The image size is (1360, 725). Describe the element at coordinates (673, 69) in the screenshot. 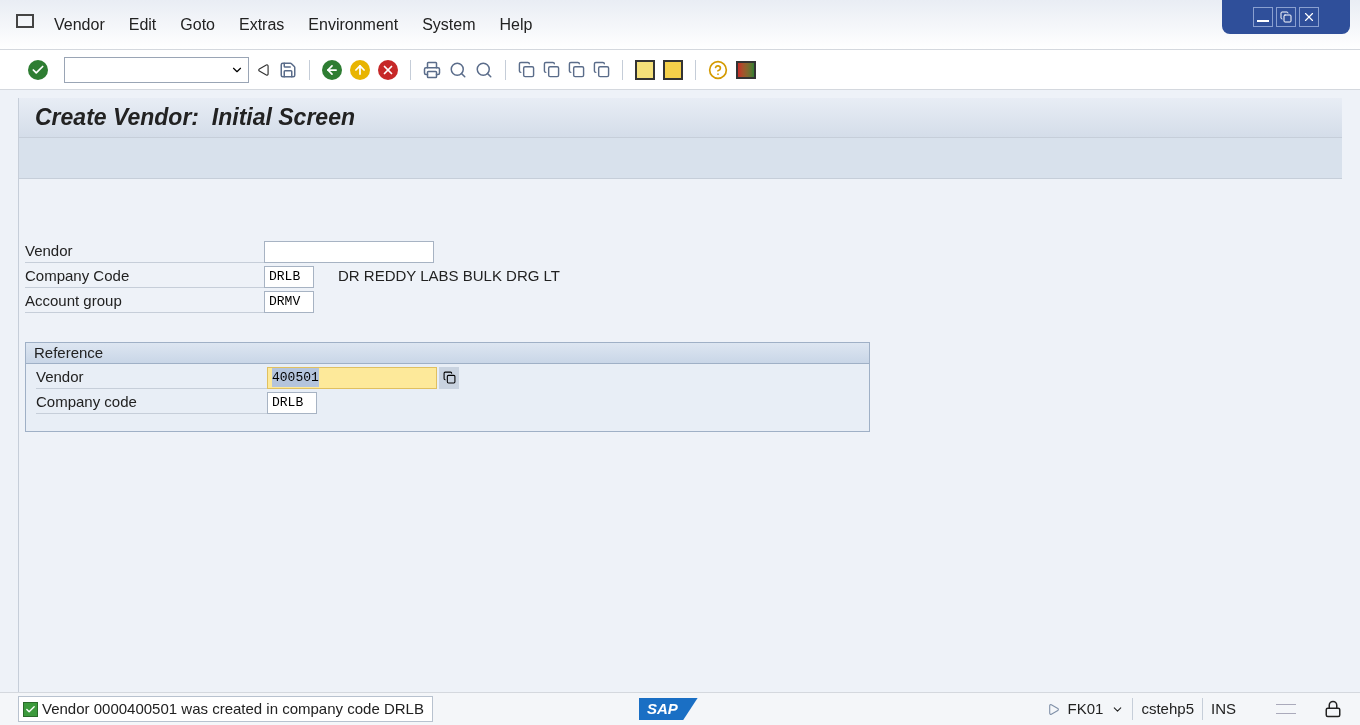

I see `shortcut-icon` at that location.